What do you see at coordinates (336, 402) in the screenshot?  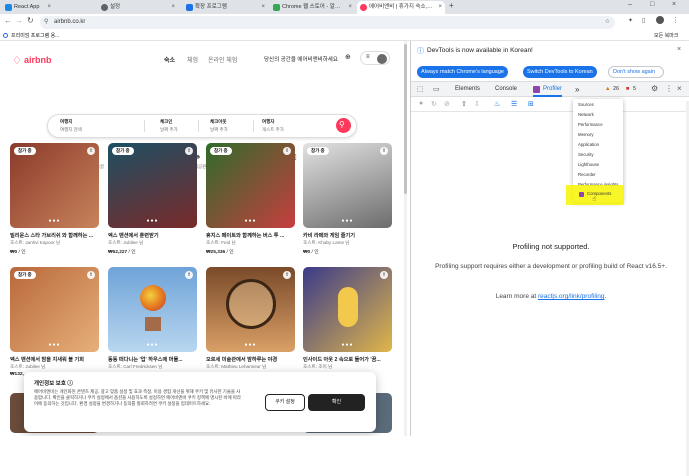 I see `confirm-button: 확인` at bounding box center [336, 402].